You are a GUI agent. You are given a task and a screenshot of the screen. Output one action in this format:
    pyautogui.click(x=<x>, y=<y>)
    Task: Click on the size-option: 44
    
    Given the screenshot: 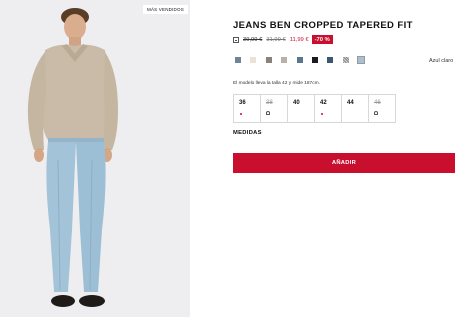 What is the action you would take?
    pyautogui.click(x=355, y=108)
    